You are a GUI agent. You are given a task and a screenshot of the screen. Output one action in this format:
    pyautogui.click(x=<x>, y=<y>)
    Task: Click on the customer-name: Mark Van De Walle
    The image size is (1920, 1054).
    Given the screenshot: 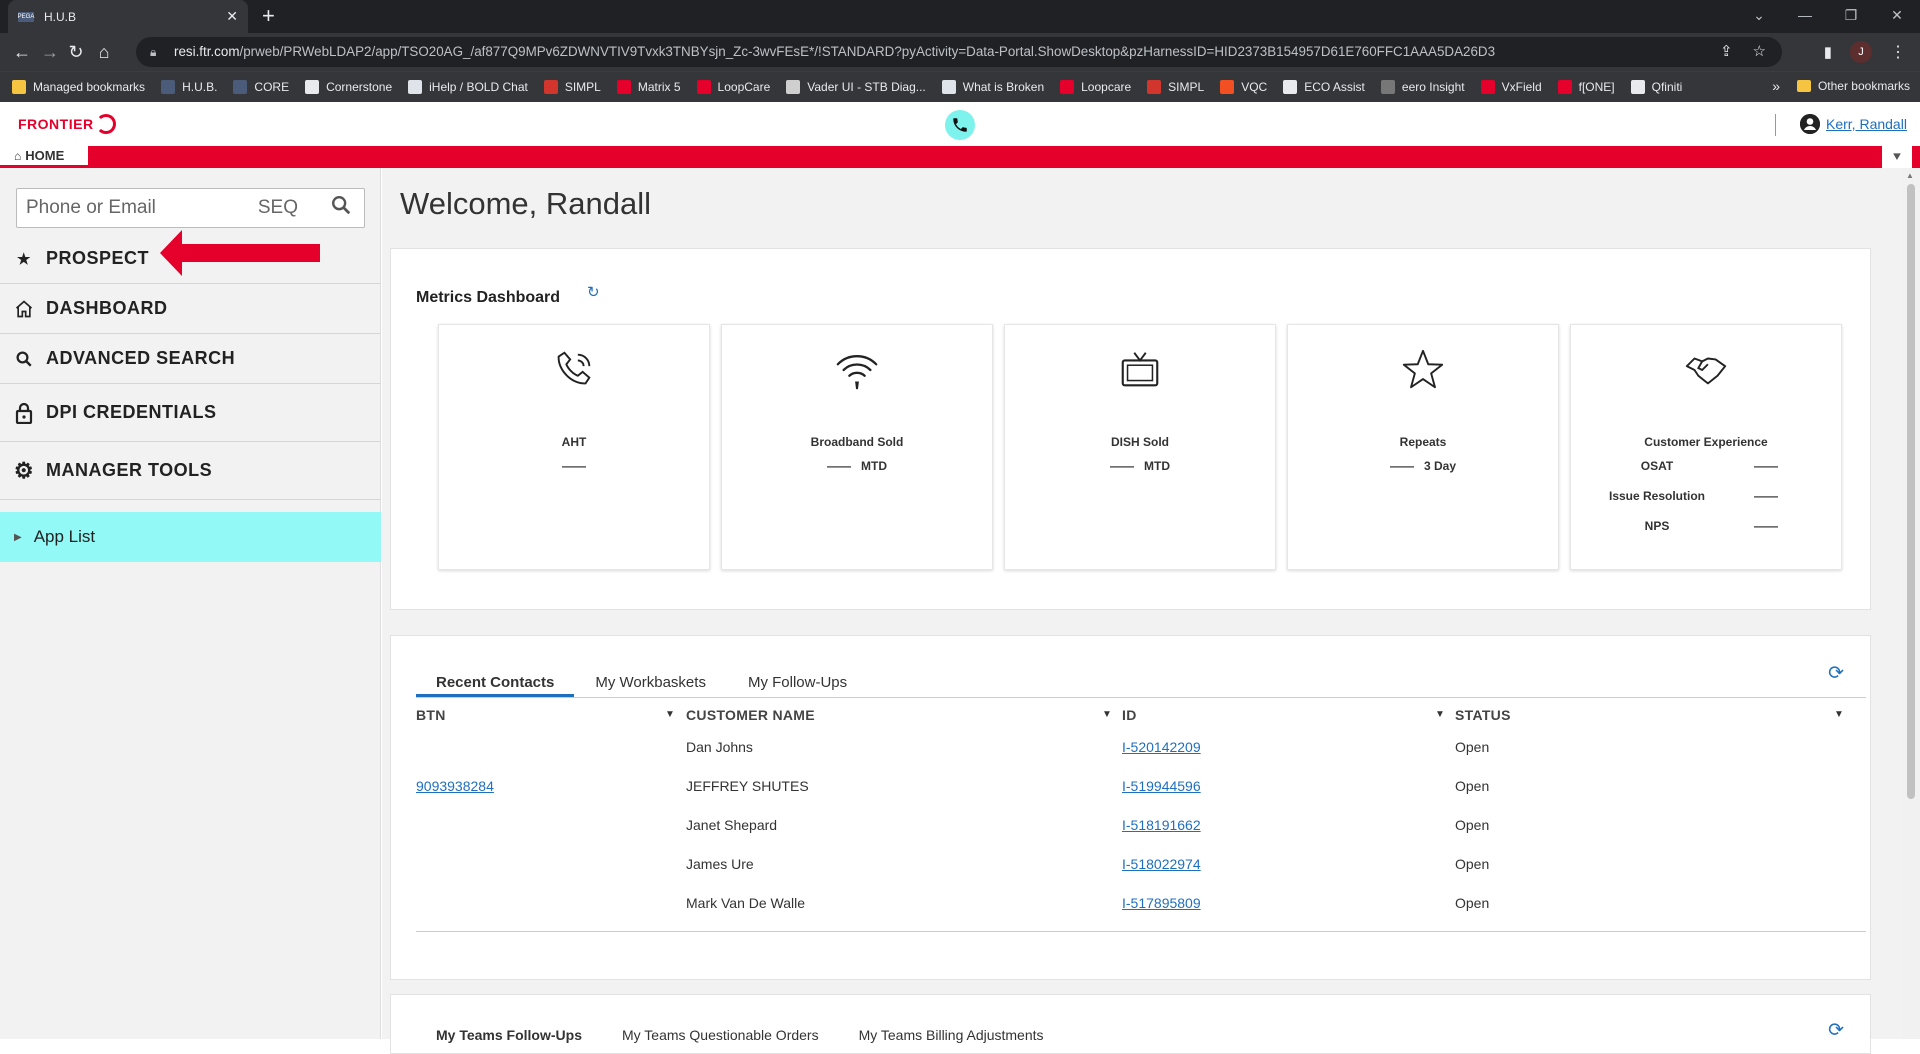 What is the action you would take?
    pyautogui.click(x=746, y=903)
    